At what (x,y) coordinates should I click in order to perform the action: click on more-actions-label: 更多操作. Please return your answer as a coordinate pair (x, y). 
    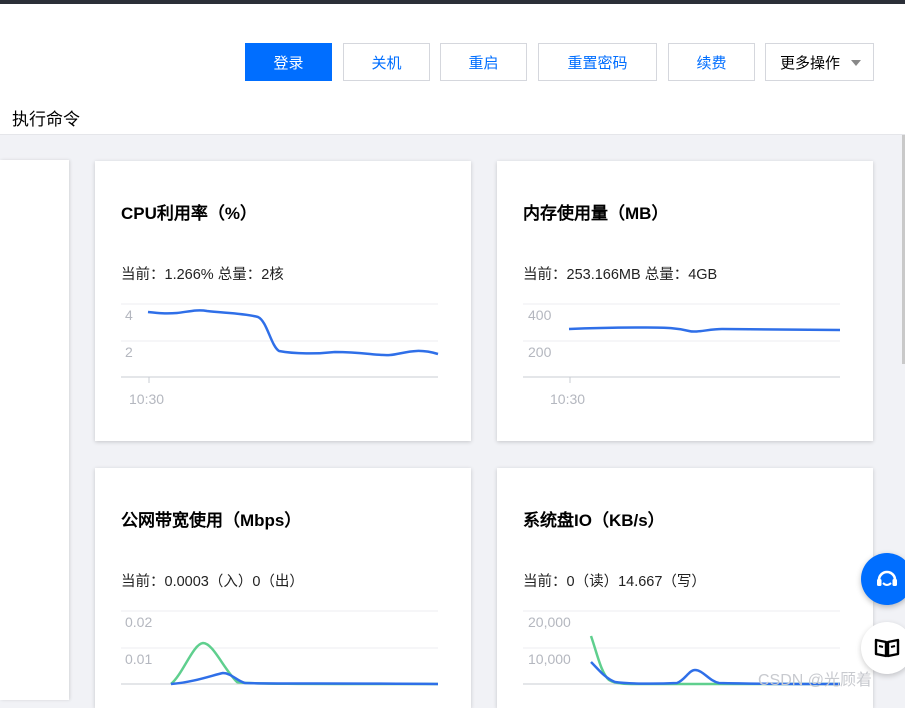
    Looking at the image, I should click on (810, 63).